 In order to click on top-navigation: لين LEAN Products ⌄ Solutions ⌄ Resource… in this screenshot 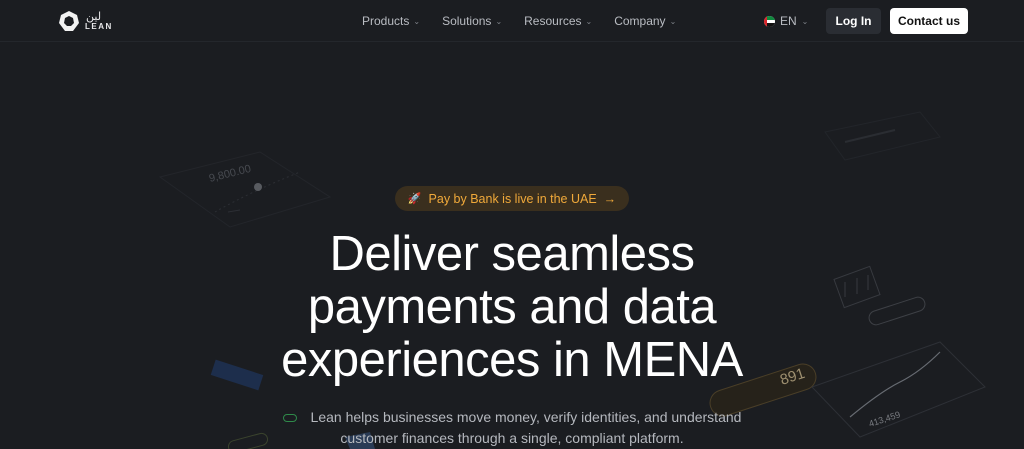, I will do `click(512, 21)`.